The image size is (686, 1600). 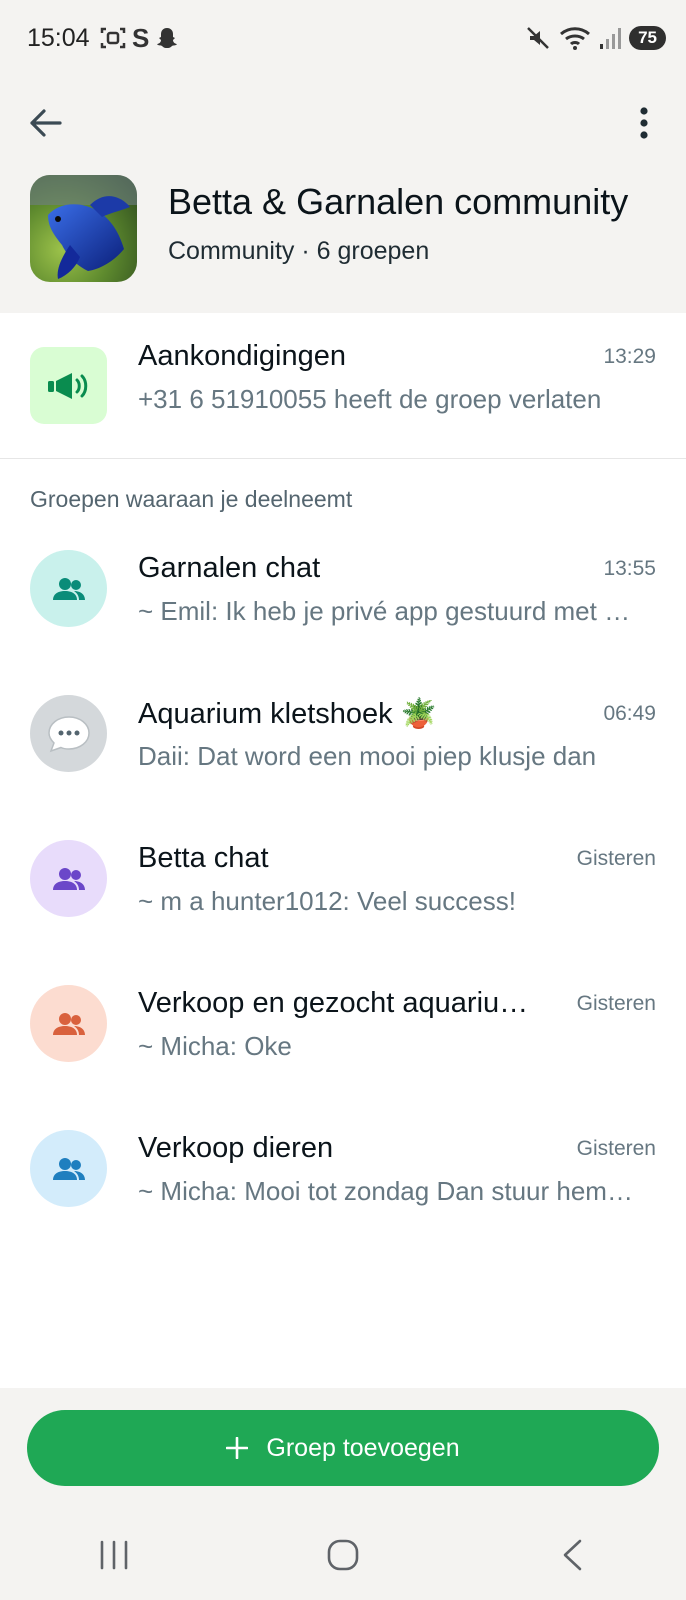 What do you see at coordinates (647, 38) in the screenshot?
I see `battery-indicator: 75` at bounding box center [647, 38].